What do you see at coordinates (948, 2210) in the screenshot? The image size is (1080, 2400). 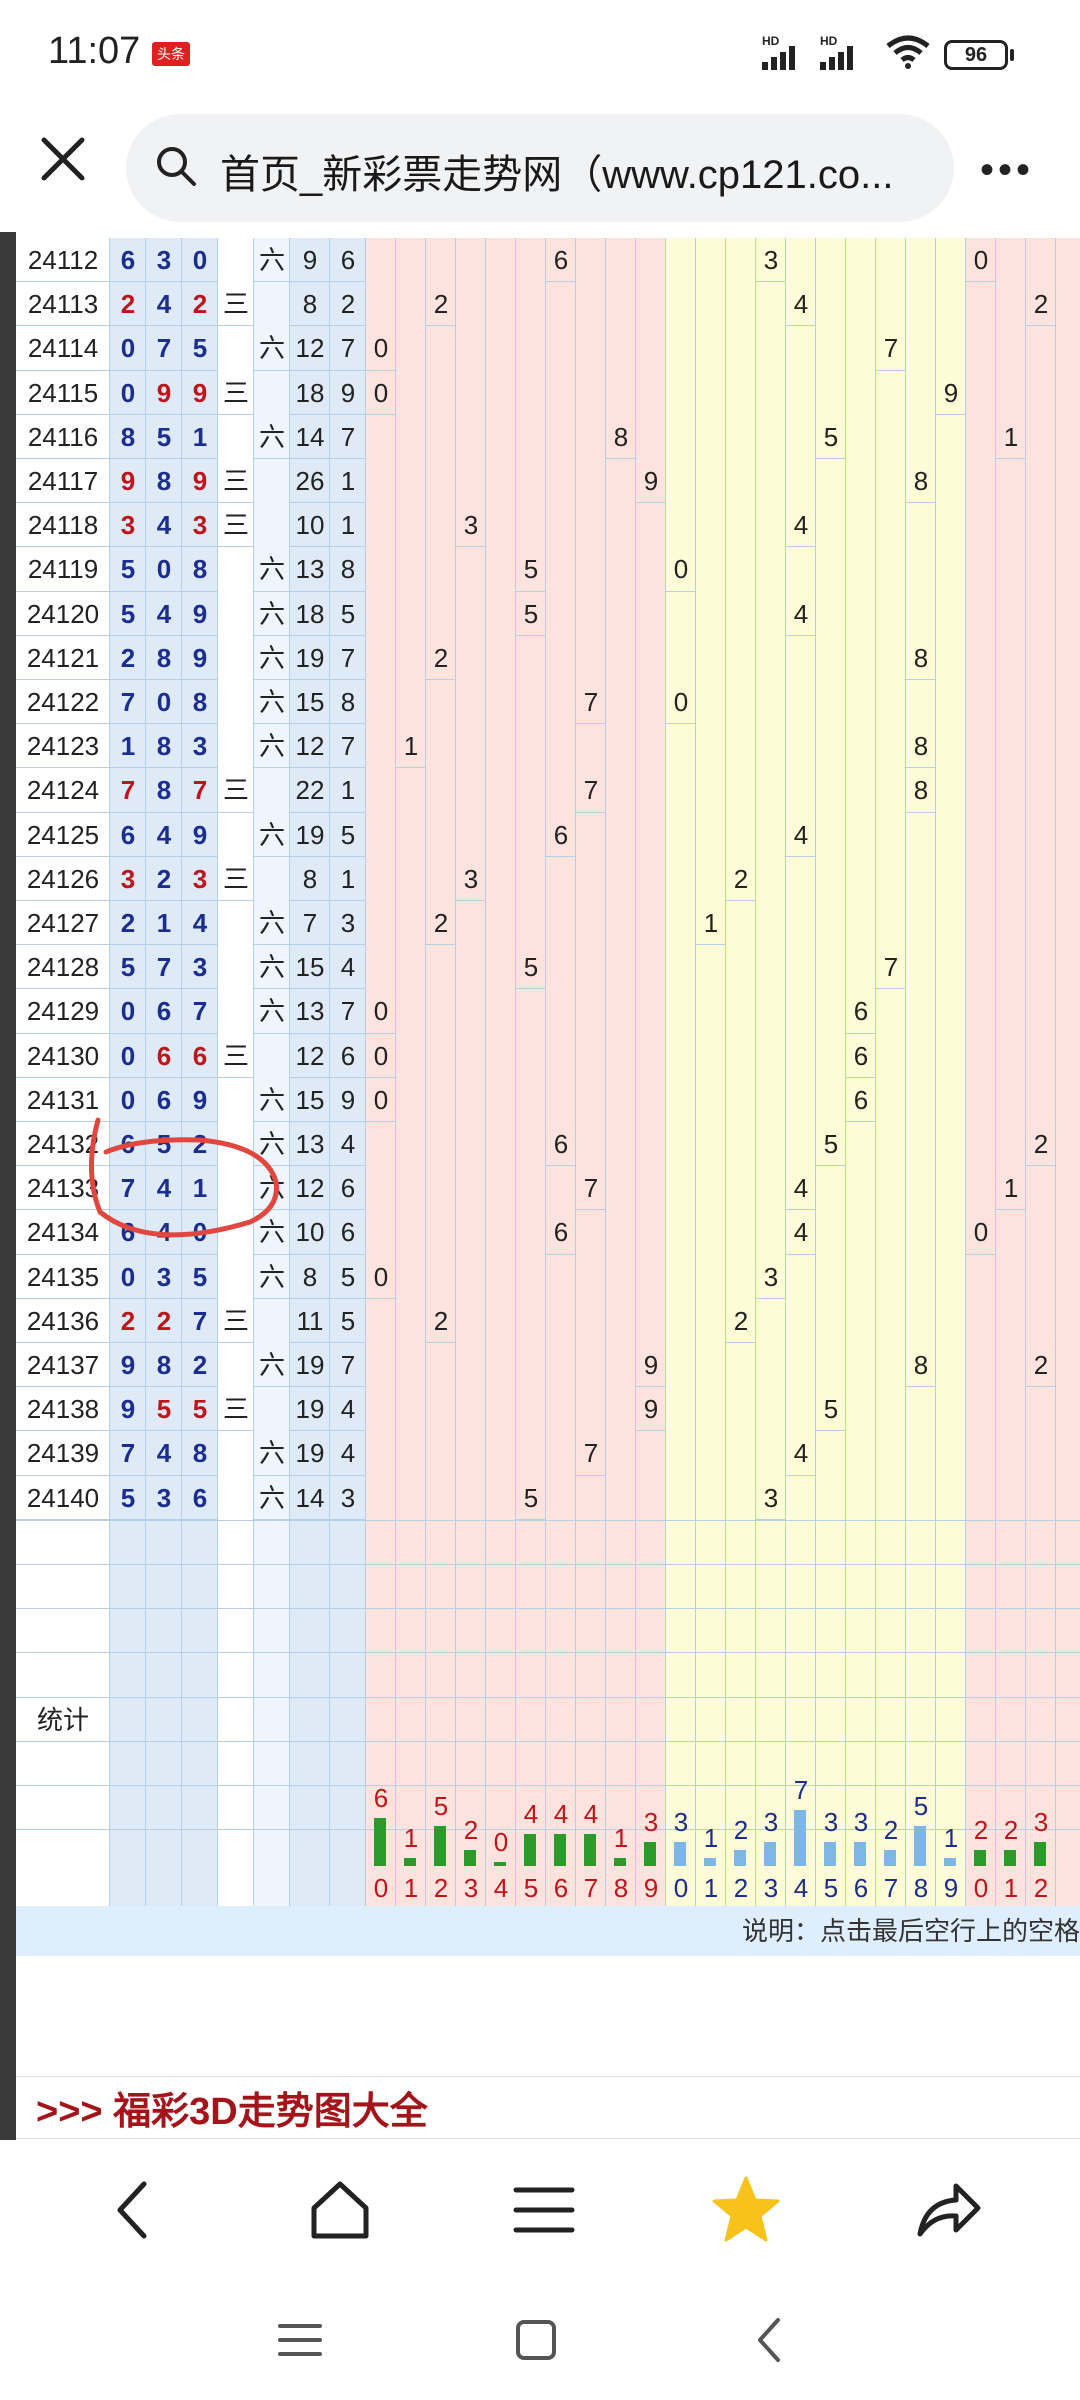 I see `share-icon` at bounding box center [948, 2210].